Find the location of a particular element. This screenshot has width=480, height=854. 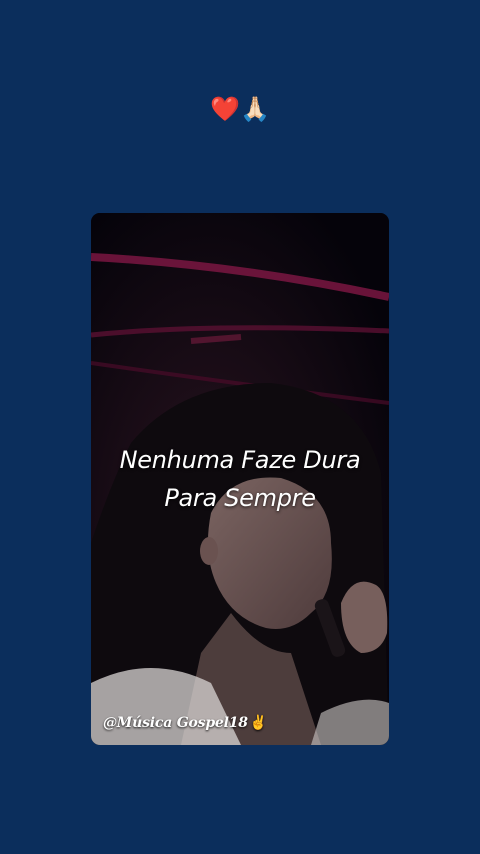

reaction-emojis: ❤️🙏🏻 is located at coordinates (240, 109).